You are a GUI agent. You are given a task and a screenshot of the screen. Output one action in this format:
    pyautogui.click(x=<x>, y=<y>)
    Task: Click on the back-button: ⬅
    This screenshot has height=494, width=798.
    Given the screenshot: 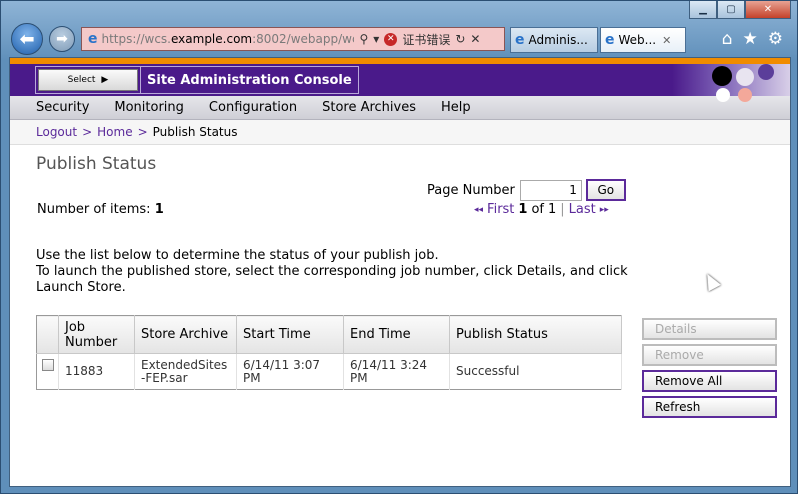 What is the action you would take?
    pyautogui.click(x=27, y=39)
    